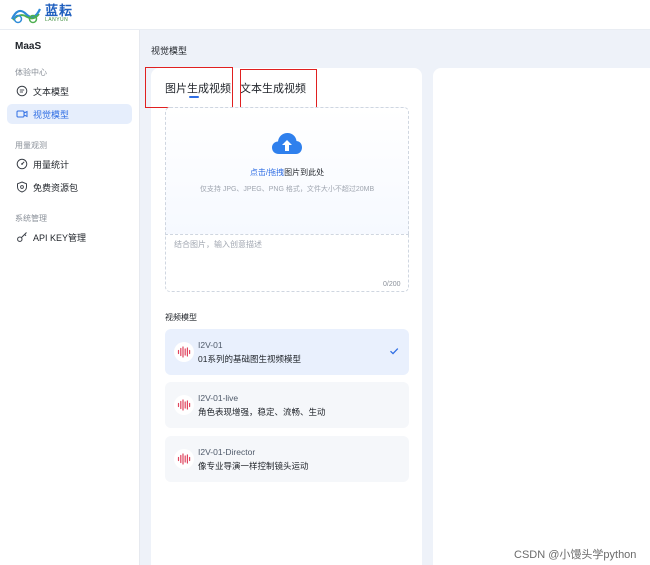 Image resolution: width=650 pixels, height=565 pixels. I want to click on upload-instruction: 点击/拖拽图片到此处, so click(287, 172).